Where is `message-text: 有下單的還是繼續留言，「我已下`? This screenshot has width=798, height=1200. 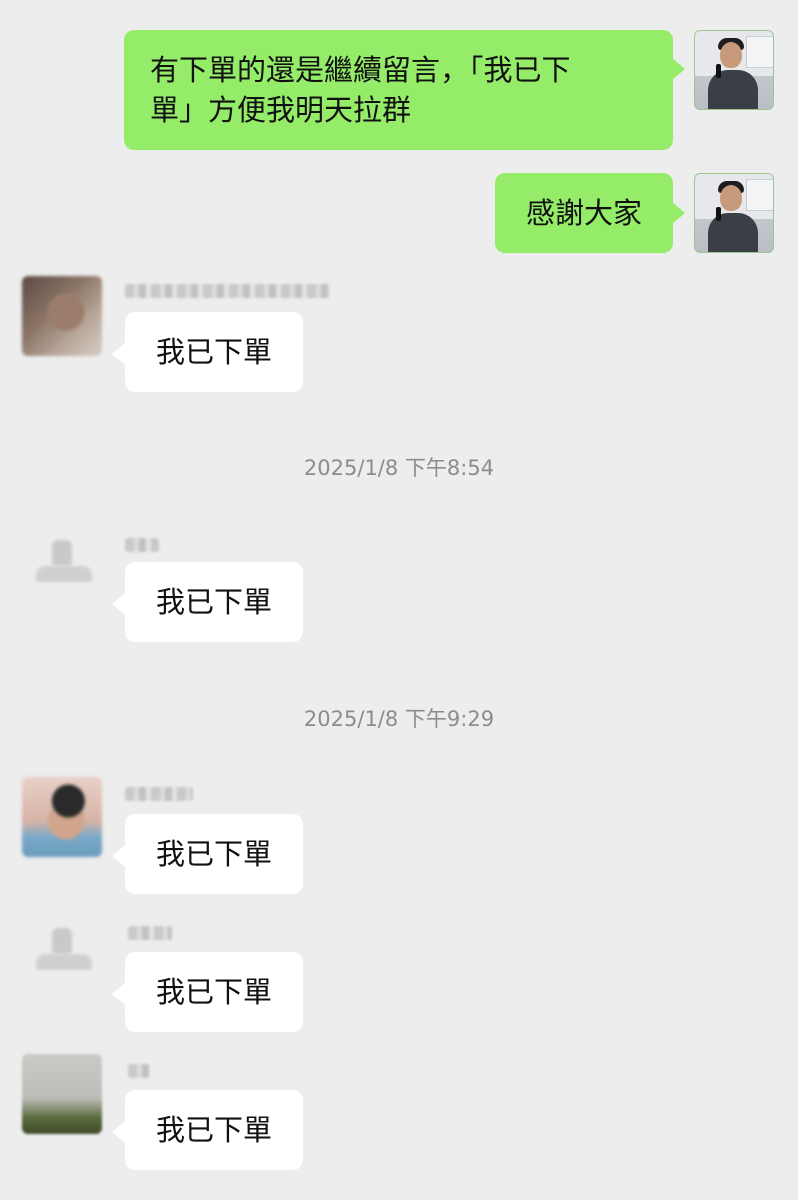
message-text: 有下單的還是繼續留言，「我已下 is located at coordinates (360, 70).